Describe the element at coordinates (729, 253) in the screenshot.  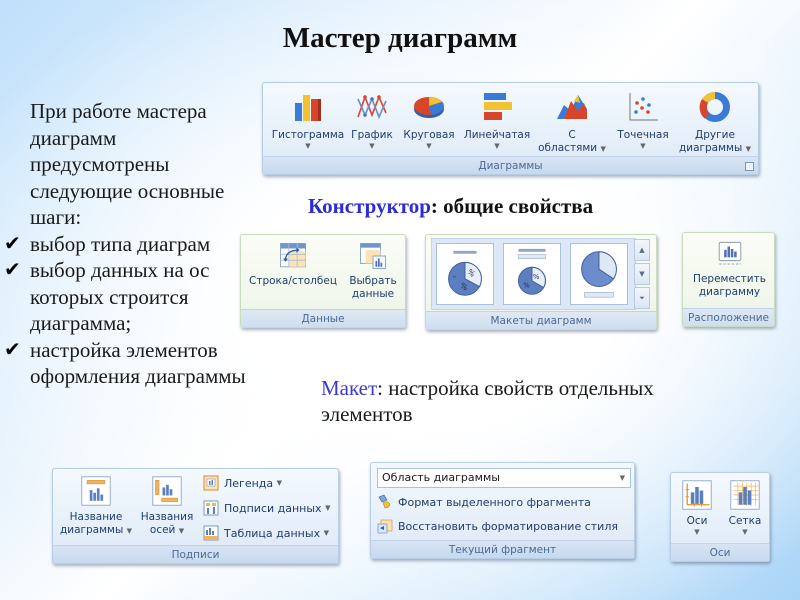
I see `move-chart-icon` at that location.